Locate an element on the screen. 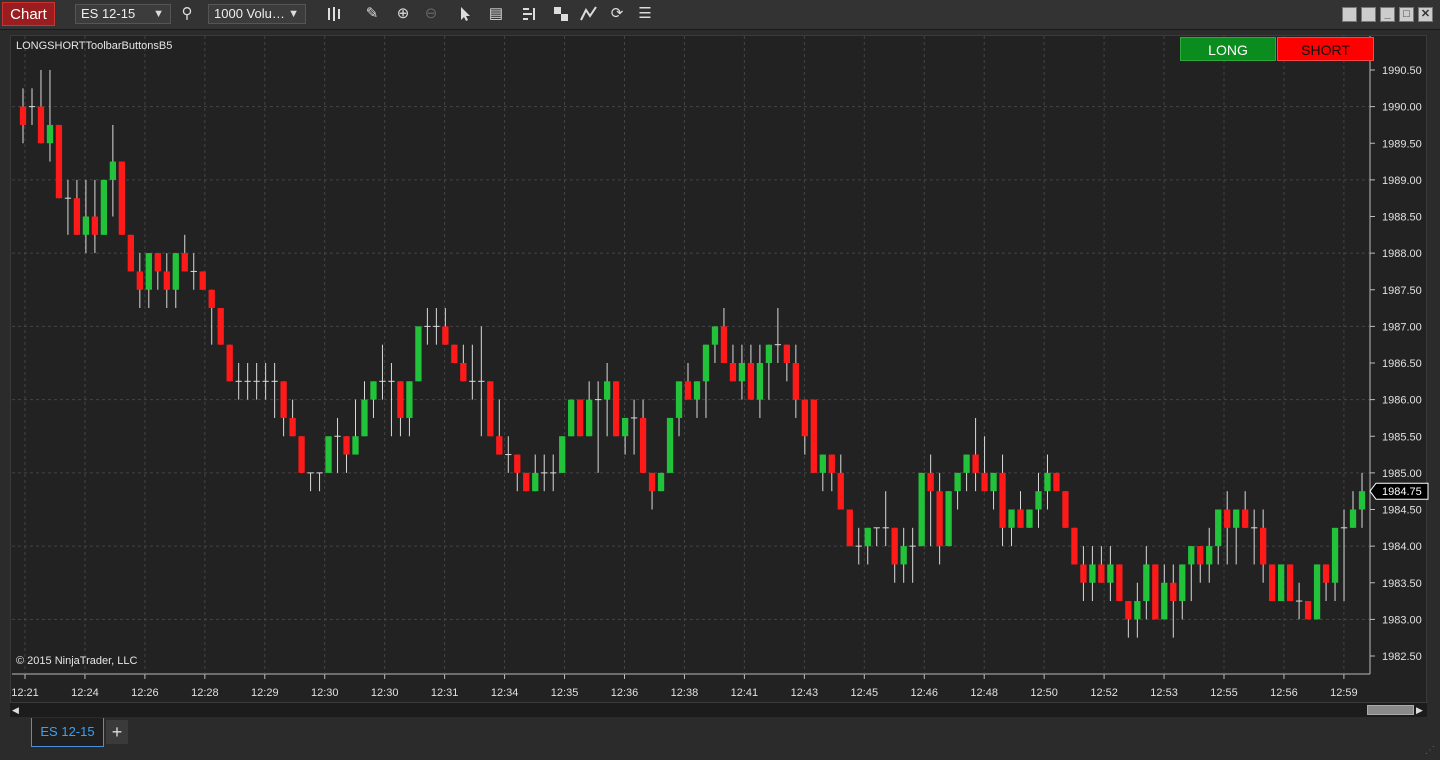 The image size is (1440, 760). y-tick-label: 1983.00 is located at coordinates (1402, 620).